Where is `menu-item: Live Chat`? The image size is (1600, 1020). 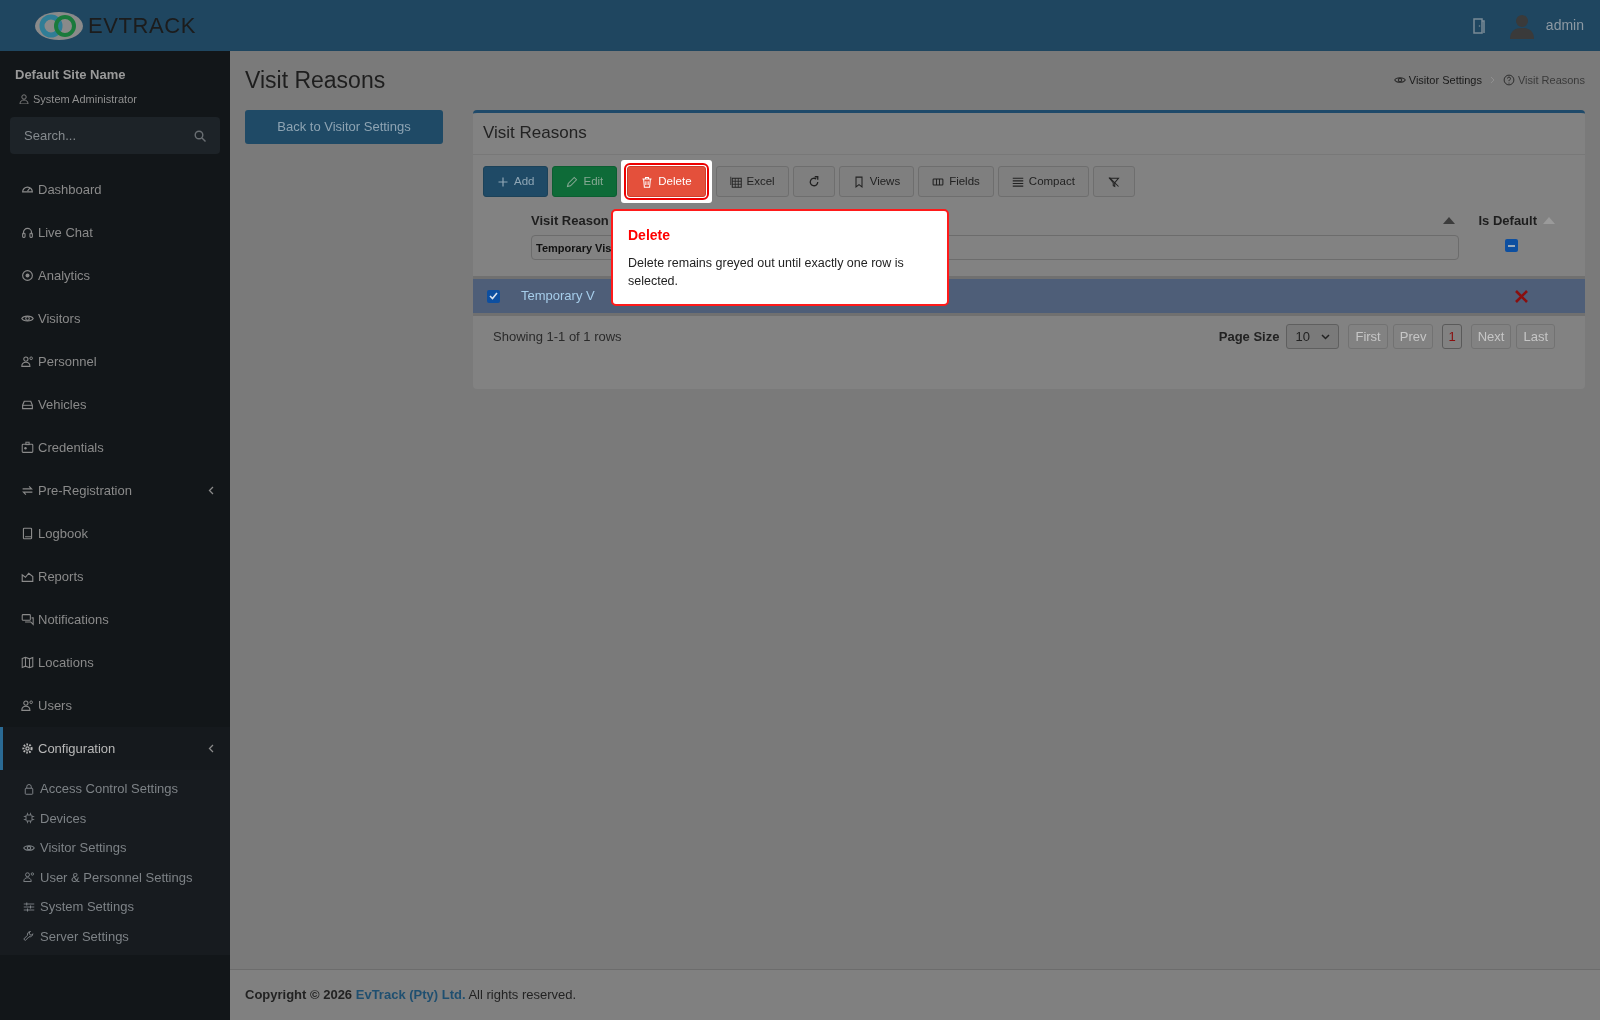
menu-item: Live Chat is located at coordinates (115, 232).